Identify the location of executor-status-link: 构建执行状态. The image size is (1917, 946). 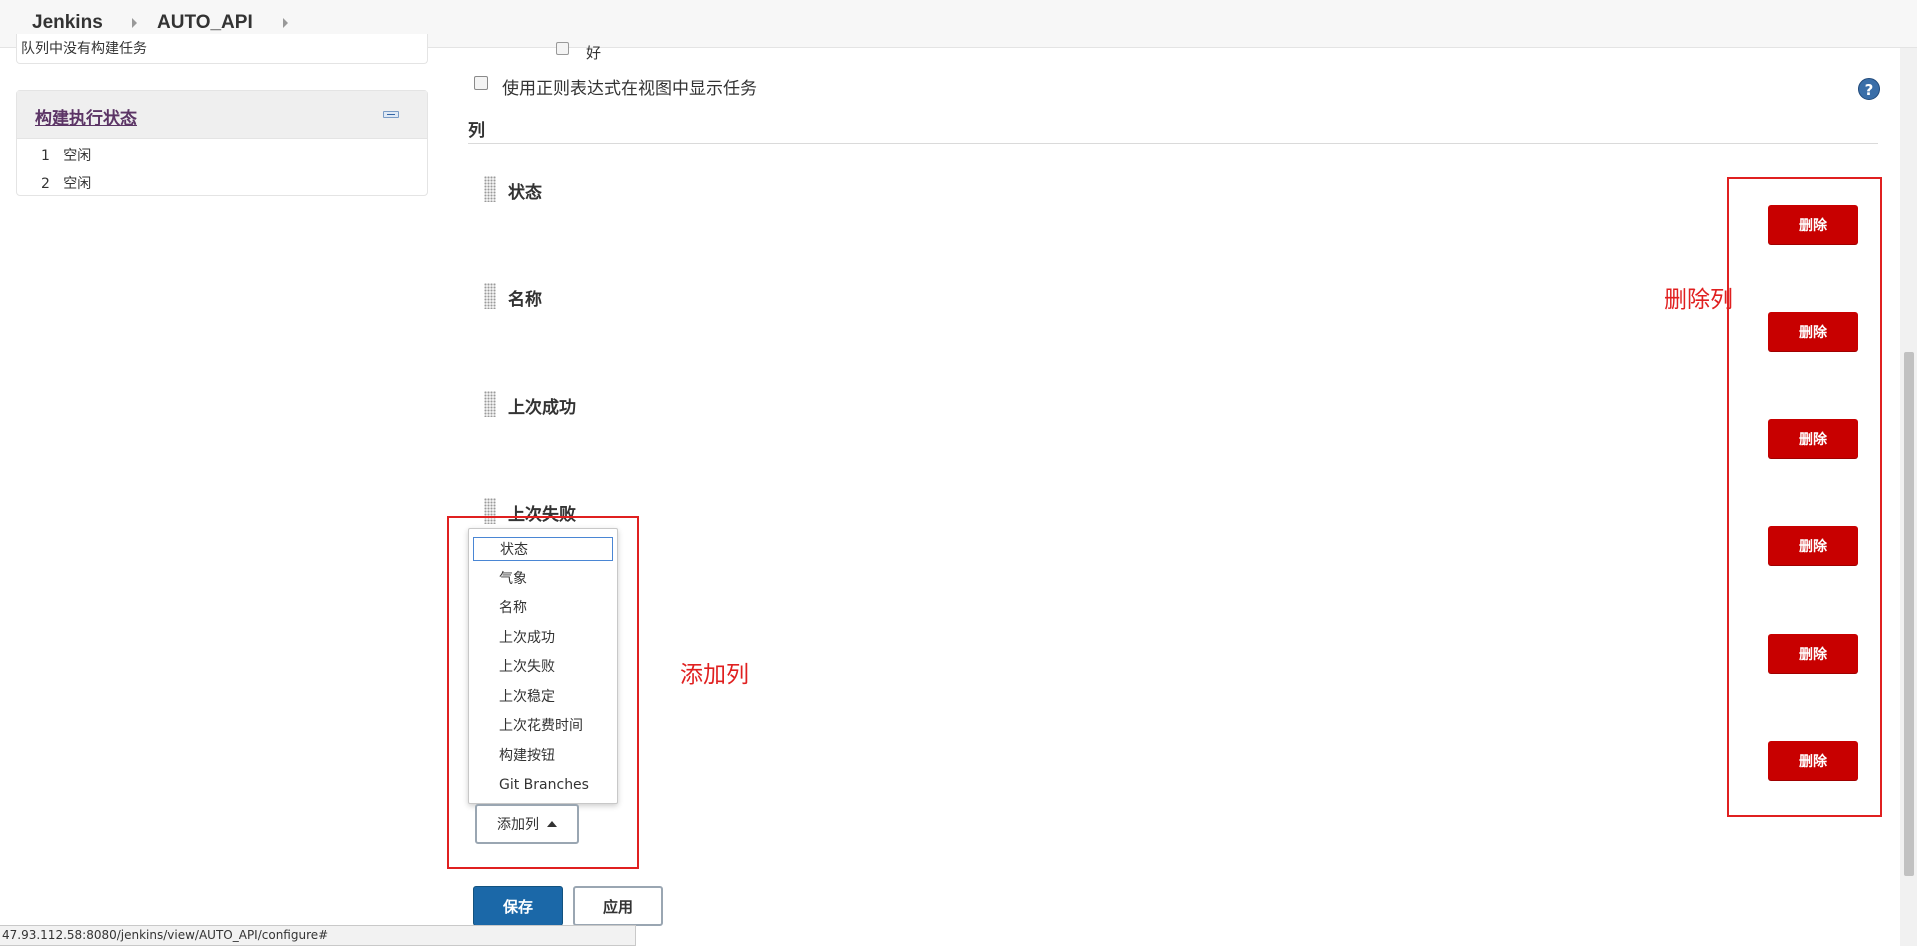
(86, 116).